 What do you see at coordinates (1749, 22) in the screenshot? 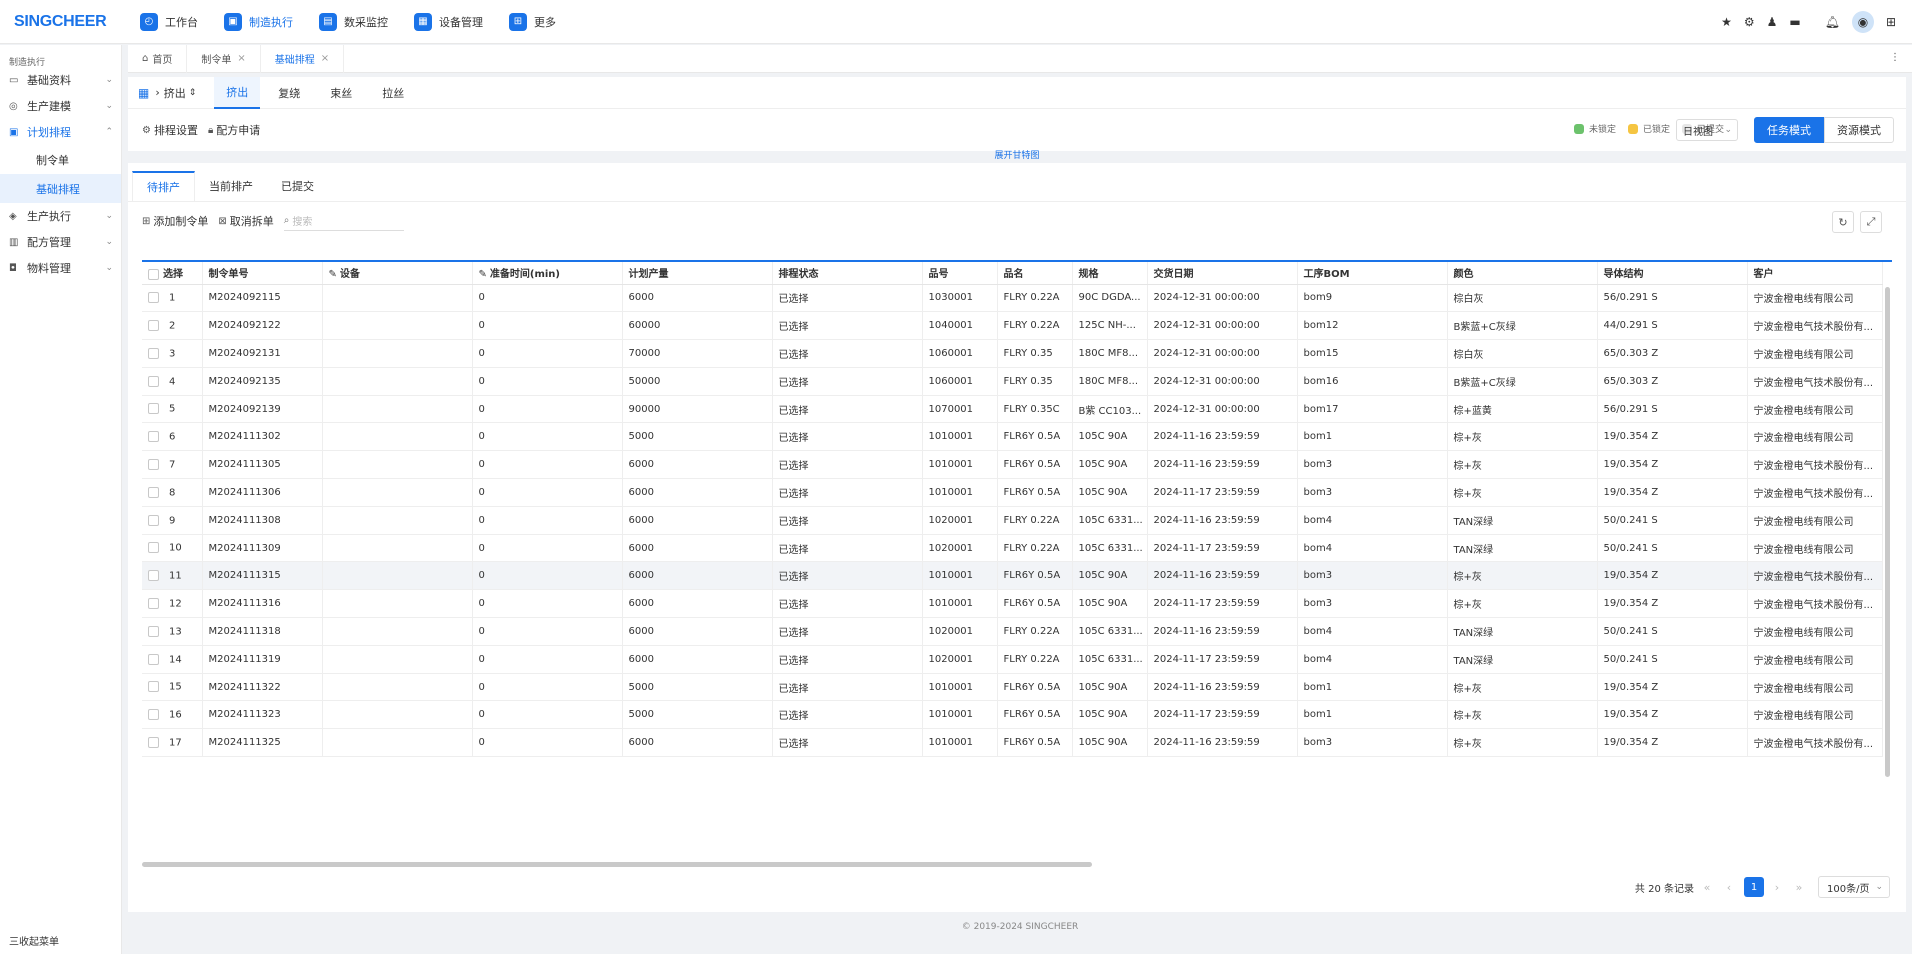
I see `settings-icon: ⚙` at bounding box center [1749, 22].